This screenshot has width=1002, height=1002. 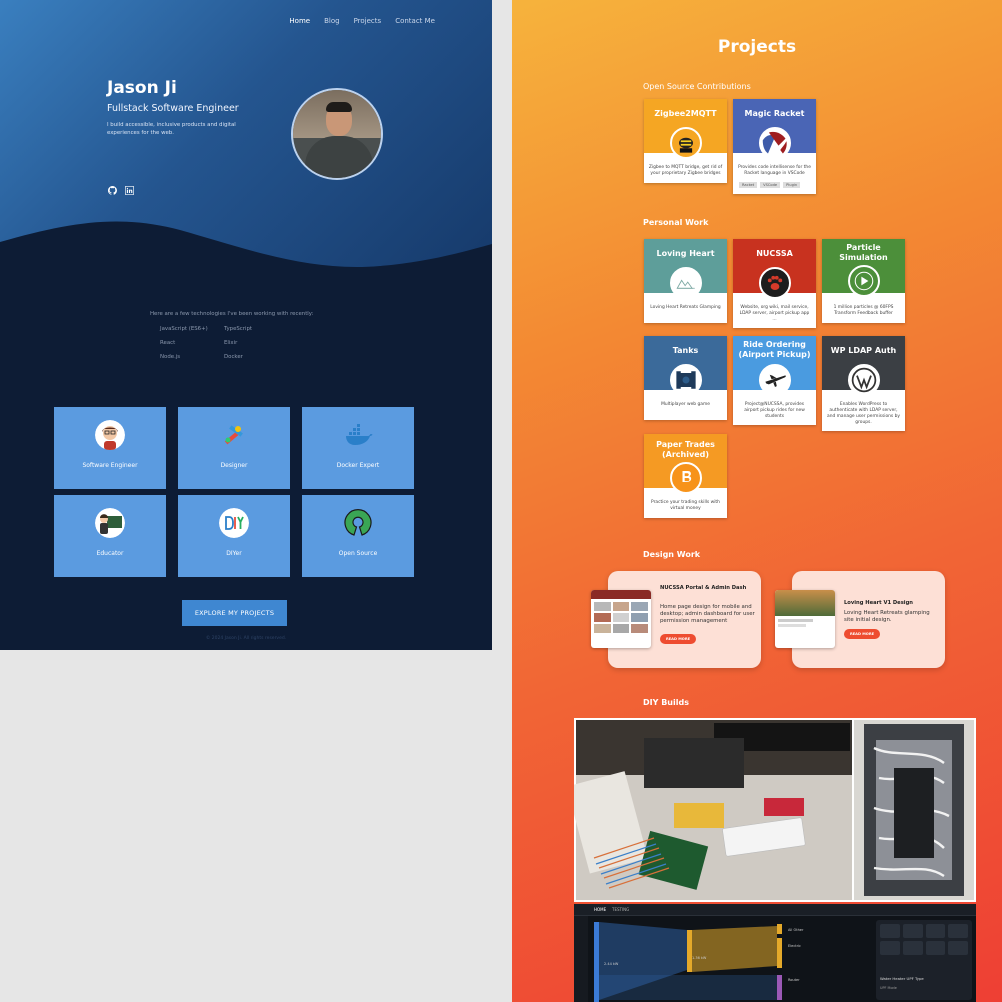 I want to click on nav-home: Home, so click(x=299, y=21).